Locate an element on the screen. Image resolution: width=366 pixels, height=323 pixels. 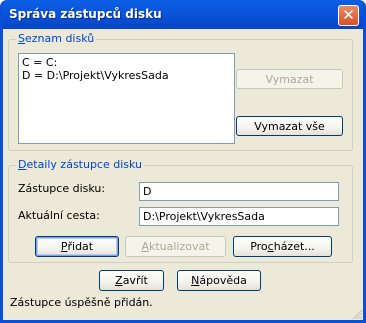
list-item-drive-d: D = D:\Projekt\VykresSada is located at coordinates (126, 75).